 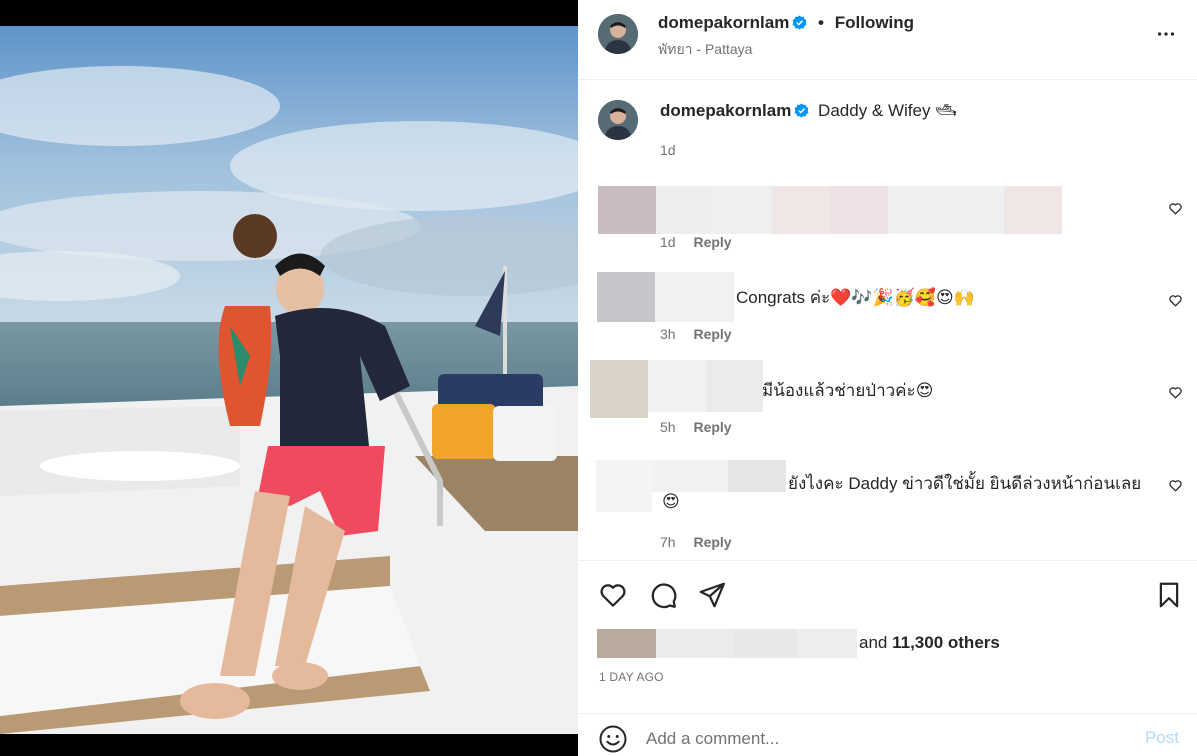 I want to click on add-comment-bar: Post, so click(x=887, y=734).